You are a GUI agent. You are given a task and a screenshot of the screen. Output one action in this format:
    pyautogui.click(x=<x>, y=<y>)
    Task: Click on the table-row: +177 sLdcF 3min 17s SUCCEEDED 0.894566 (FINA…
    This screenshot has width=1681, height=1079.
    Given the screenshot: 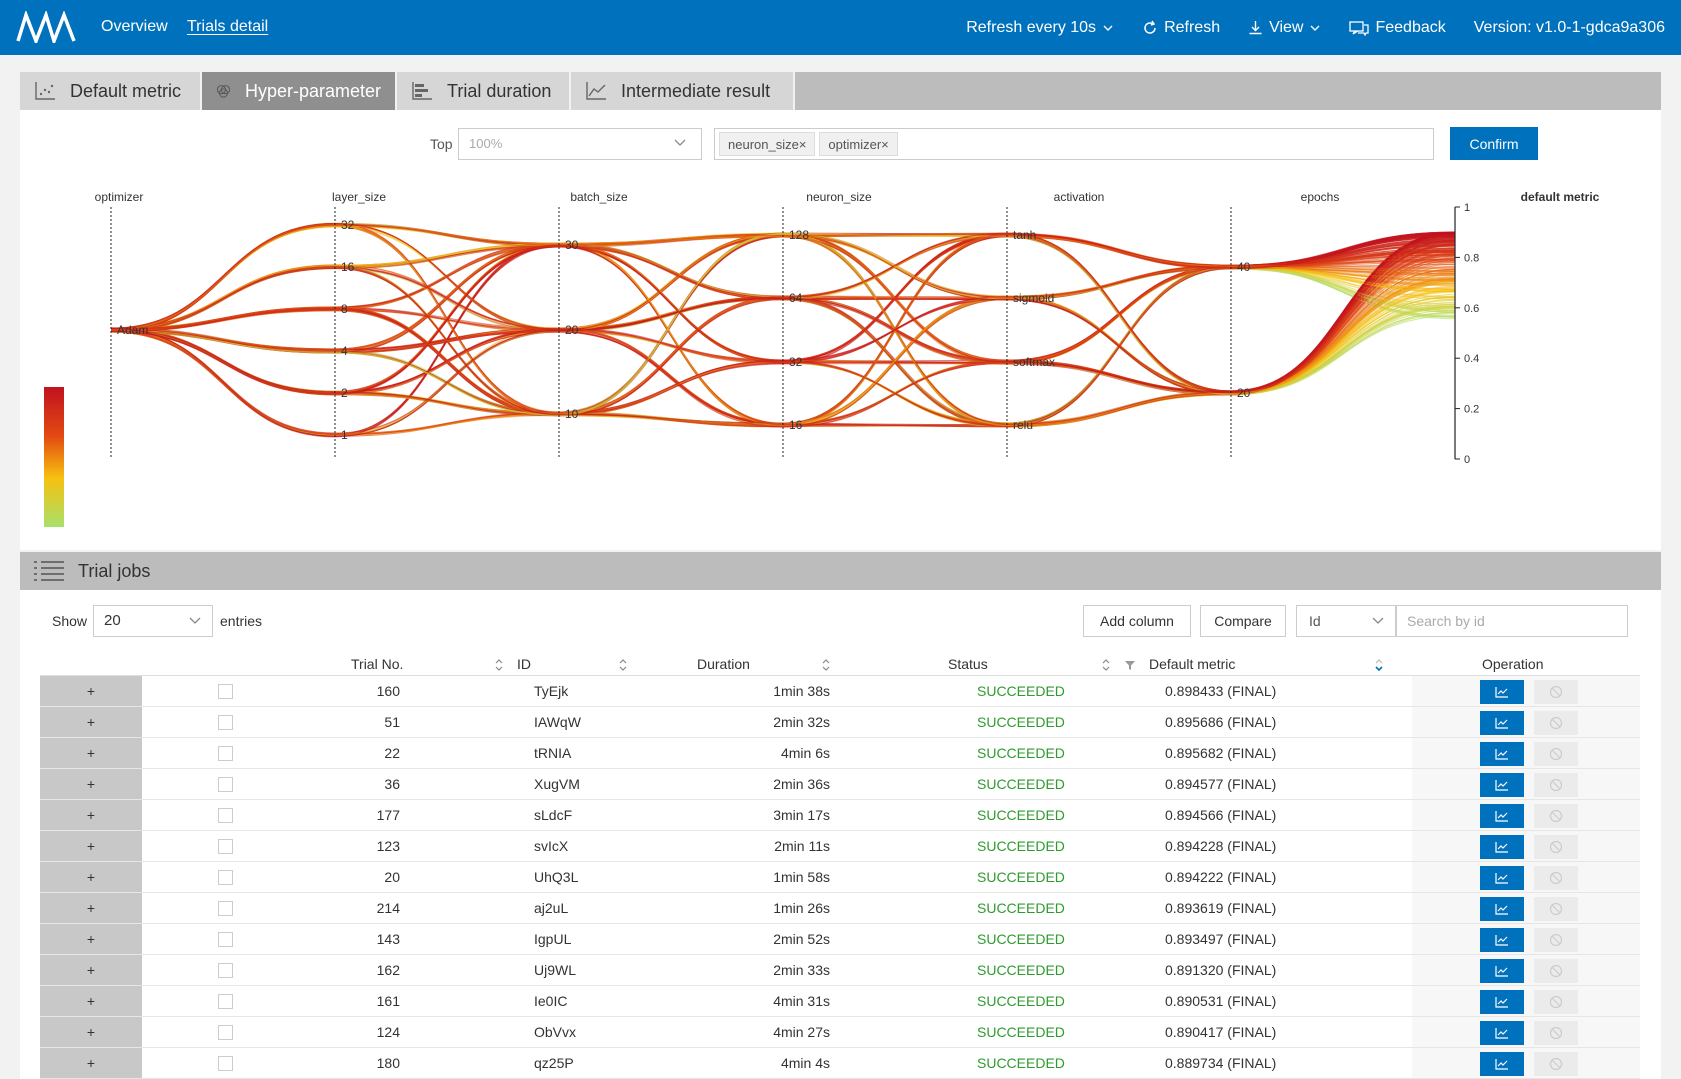 What is the action you would take?
    pyautogui.click(x=840, y=815)
    